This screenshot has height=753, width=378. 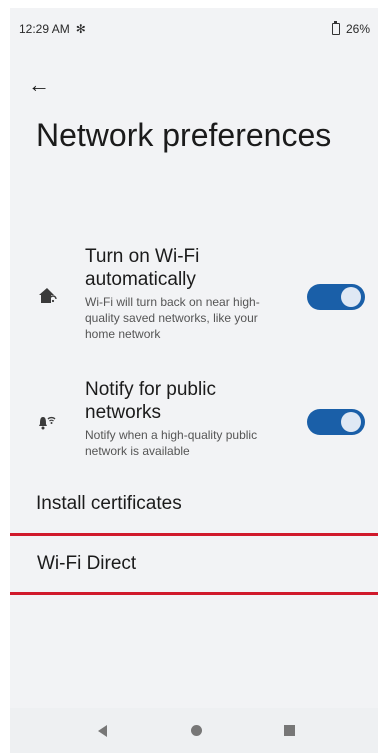 I want to click on back-button: ←, so click(x=43, y=85).